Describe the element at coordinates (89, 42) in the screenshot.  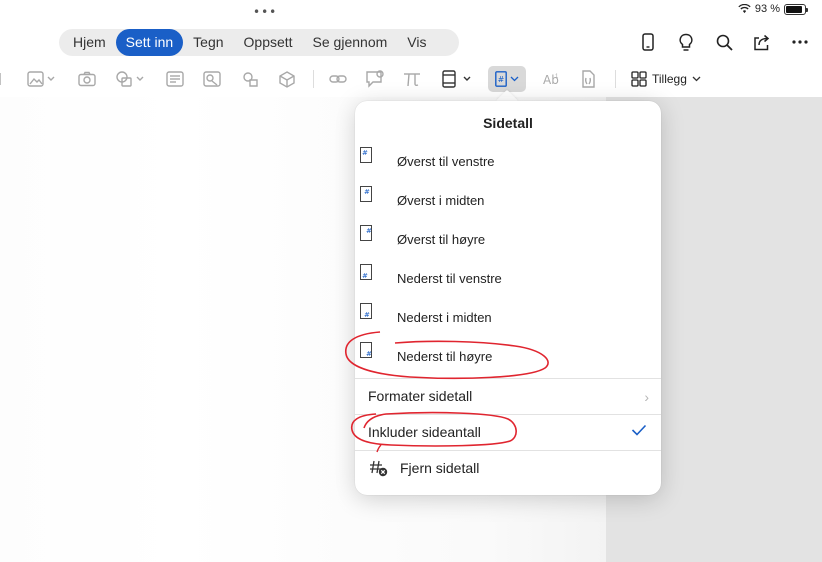
I see `tab-hjem: Hjem` at that location.